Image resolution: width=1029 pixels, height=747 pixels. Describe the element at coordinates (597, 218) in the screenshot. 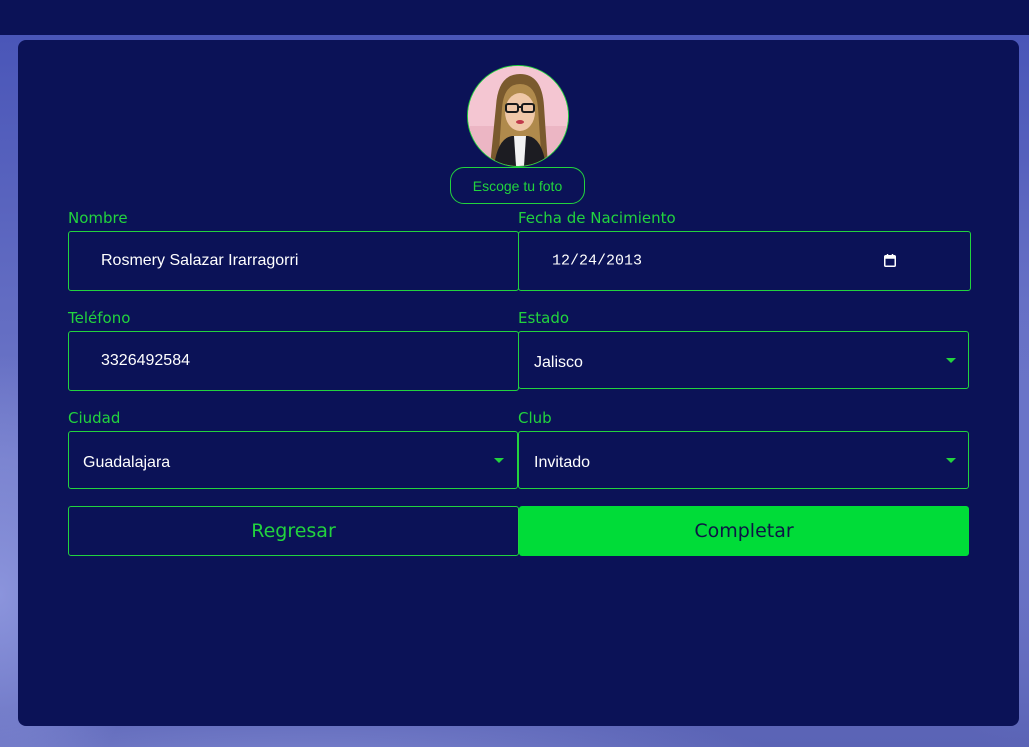

I see `fecha-label: Fecha de Nacimiento` at that location.